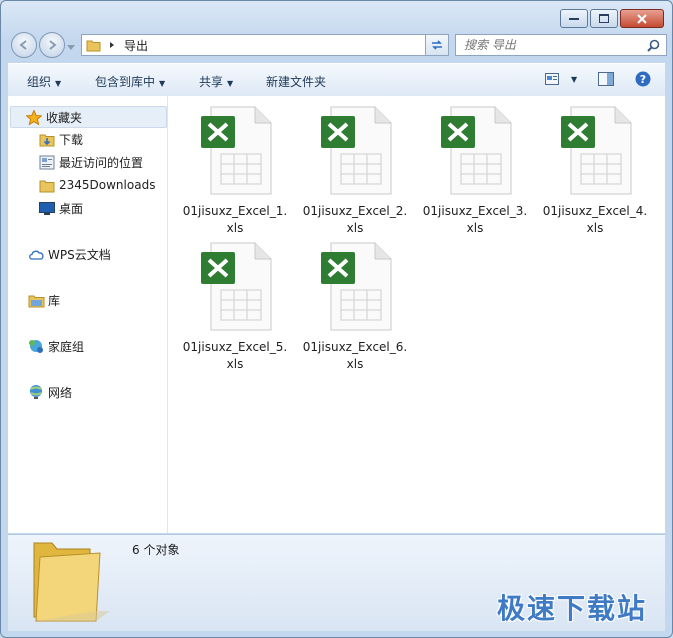 The height and width of the screenshot is (638, 673). Describe the element at coordinates (88, 117) in the screenshot. I see `sidebar-item-favorites: 收藏夹` at that location.